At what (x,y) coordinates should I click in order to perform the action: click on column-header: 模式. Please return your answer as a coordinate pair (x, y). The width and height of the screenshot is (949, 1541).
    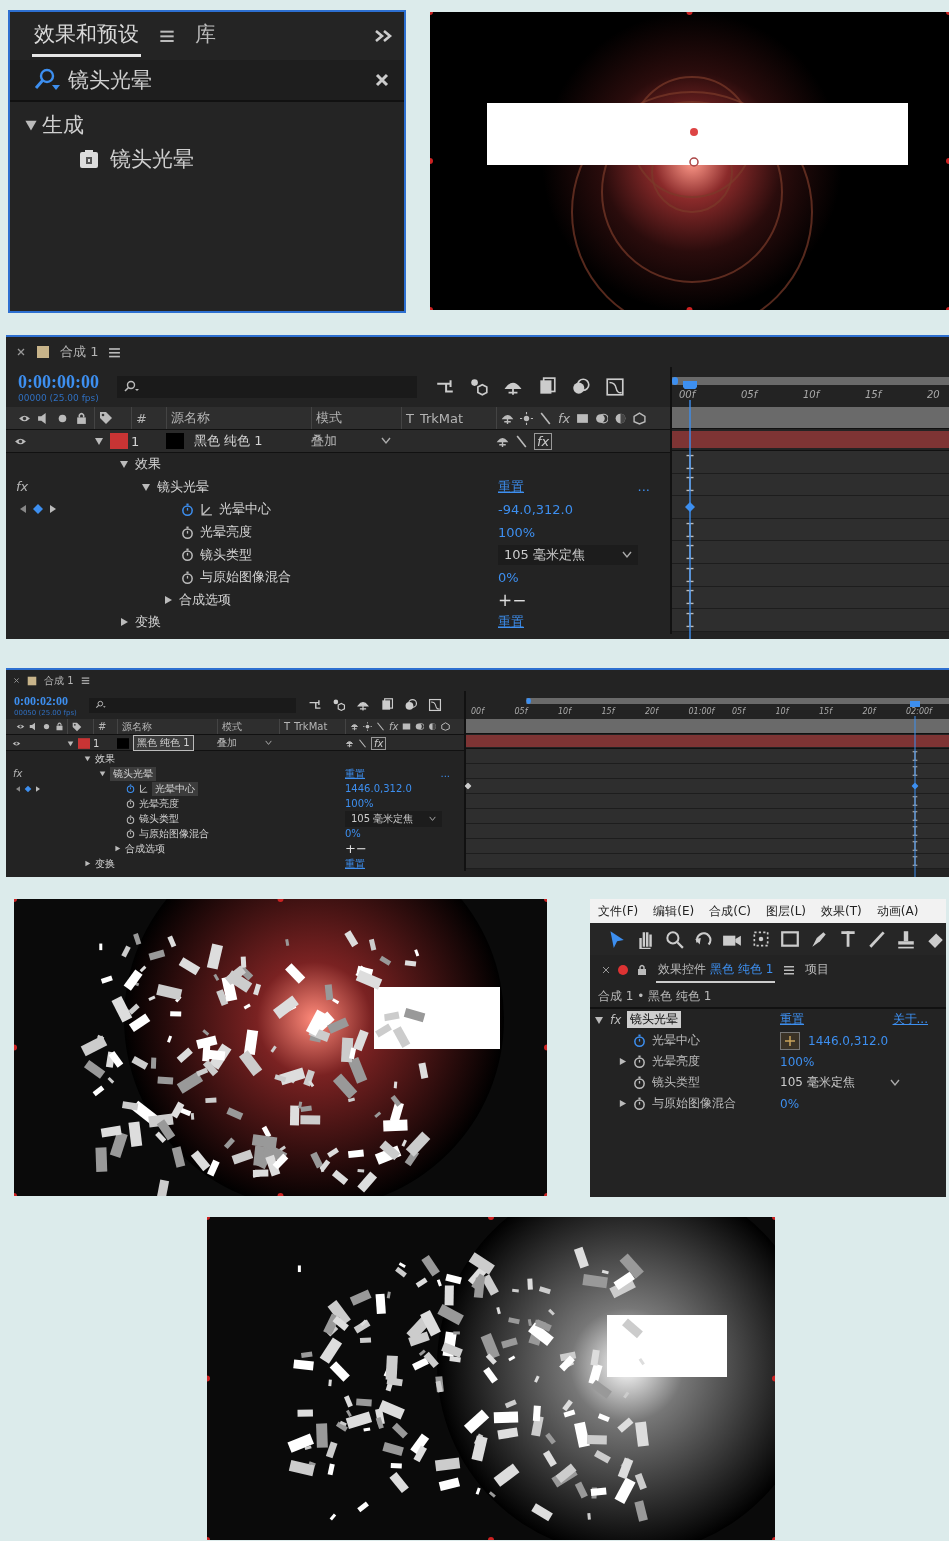
    Looking at the image, I should click on (232, 726).